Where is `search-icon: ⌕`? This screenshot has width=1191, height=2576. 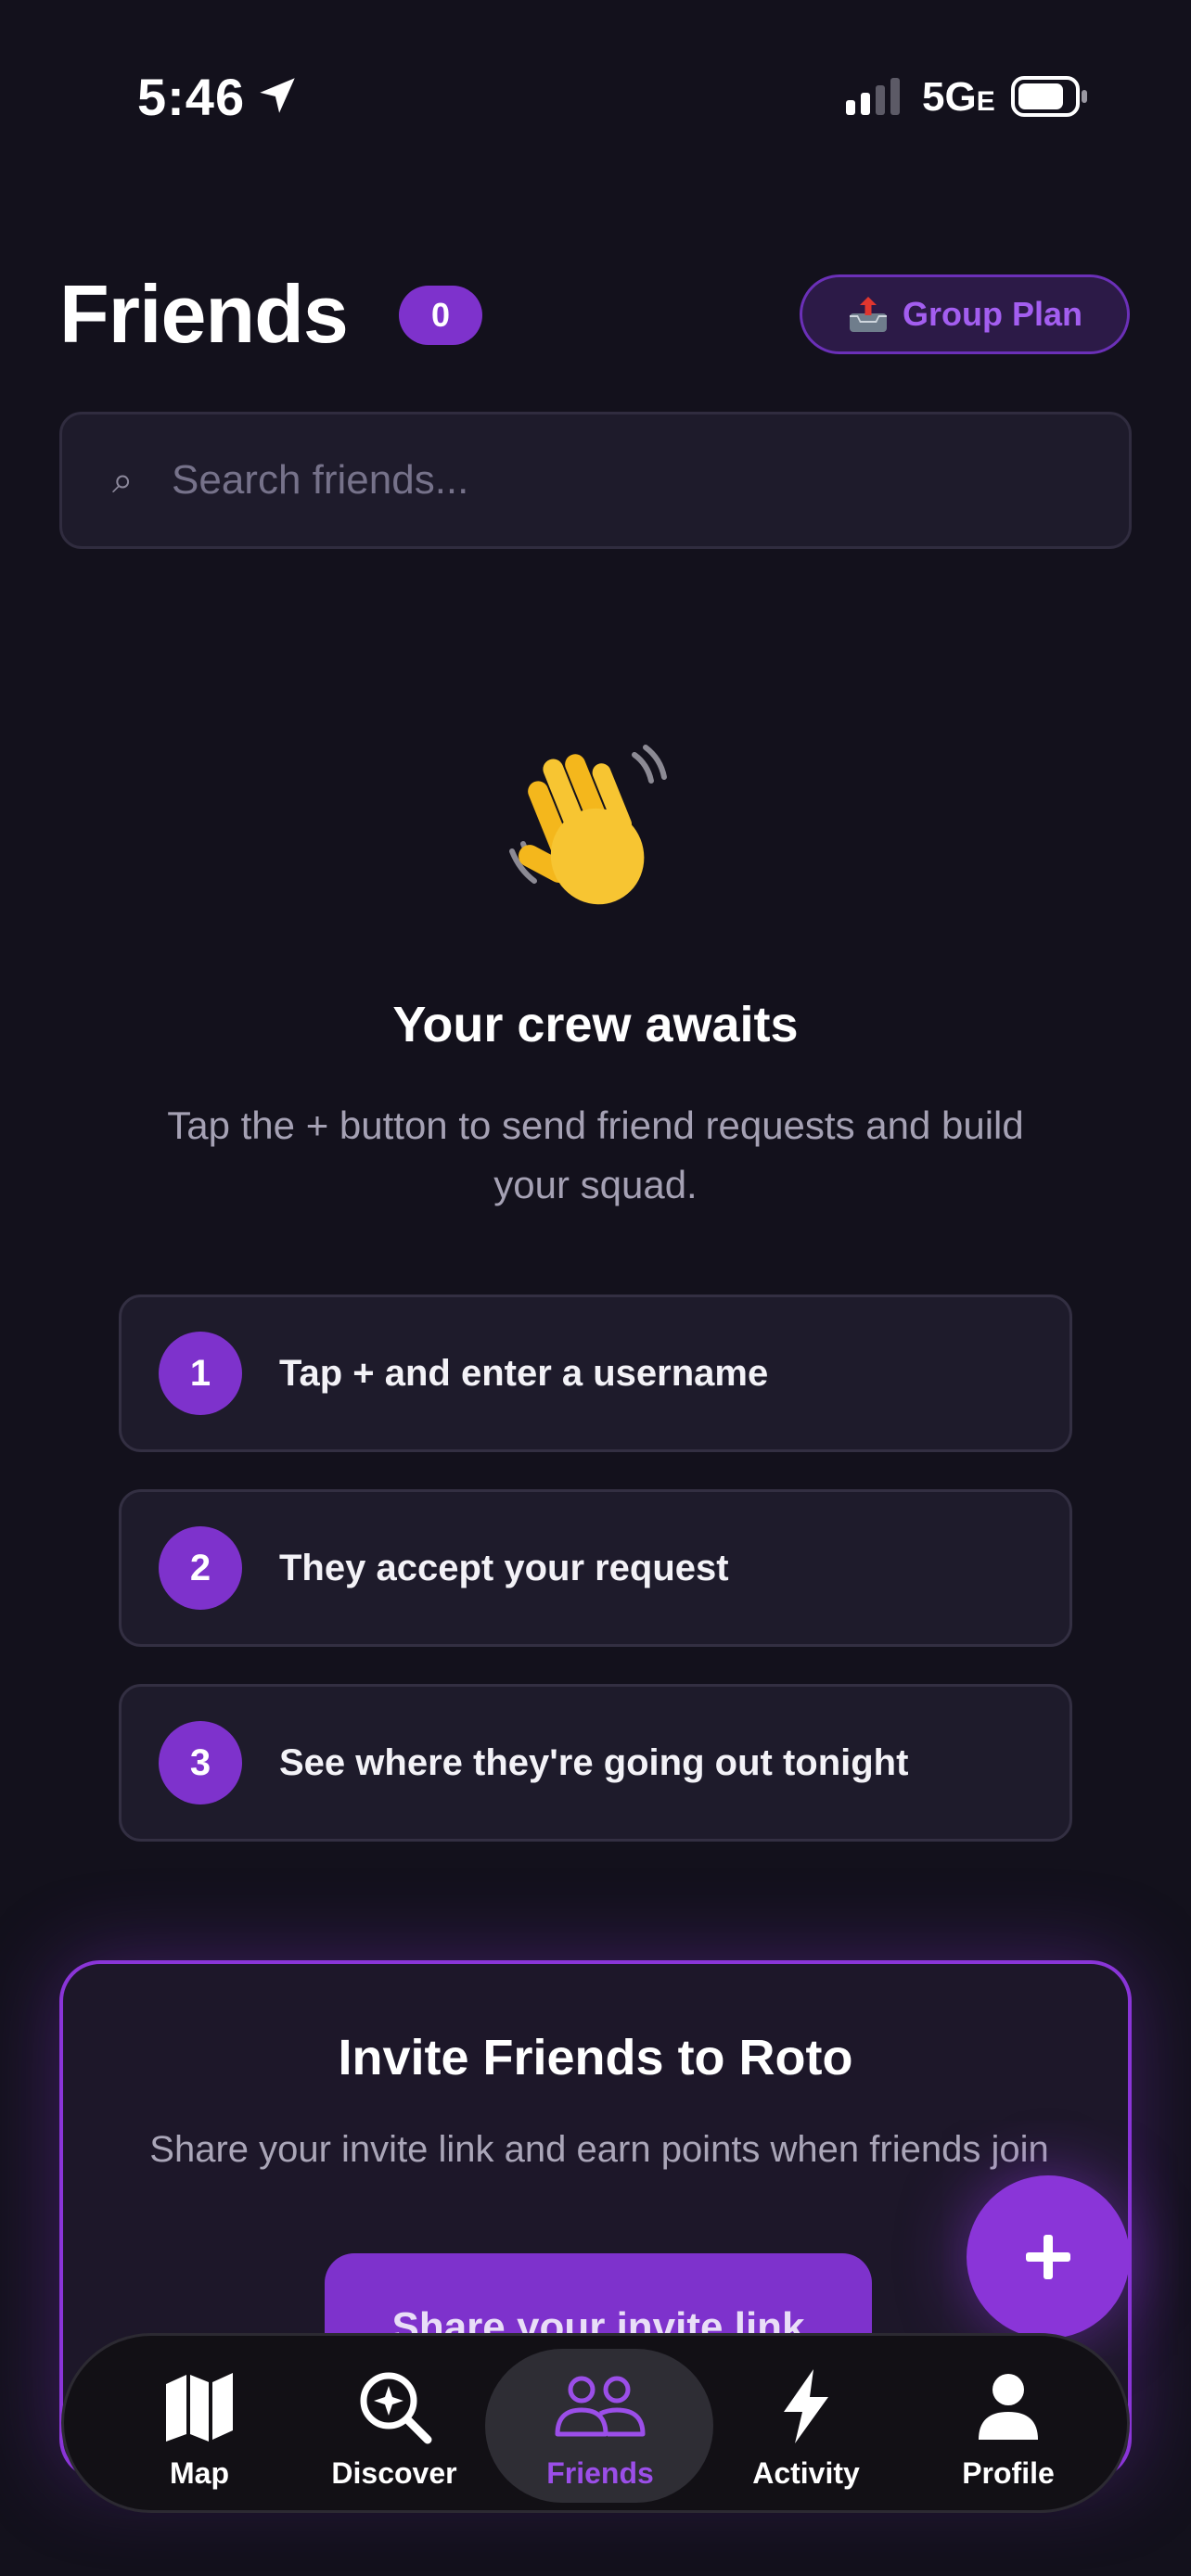 search-icon: ⌕ is located at coordinates (123, 480).